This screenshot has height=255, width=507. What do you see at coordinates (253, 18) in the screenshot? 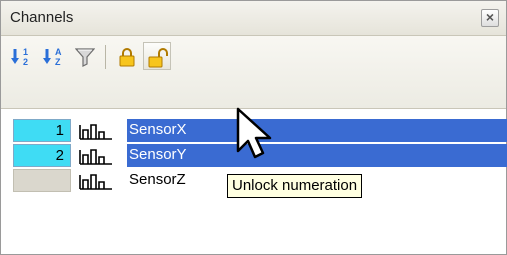
I see `panel-titlebar: Channels ×` at bounding box center [253, 18].